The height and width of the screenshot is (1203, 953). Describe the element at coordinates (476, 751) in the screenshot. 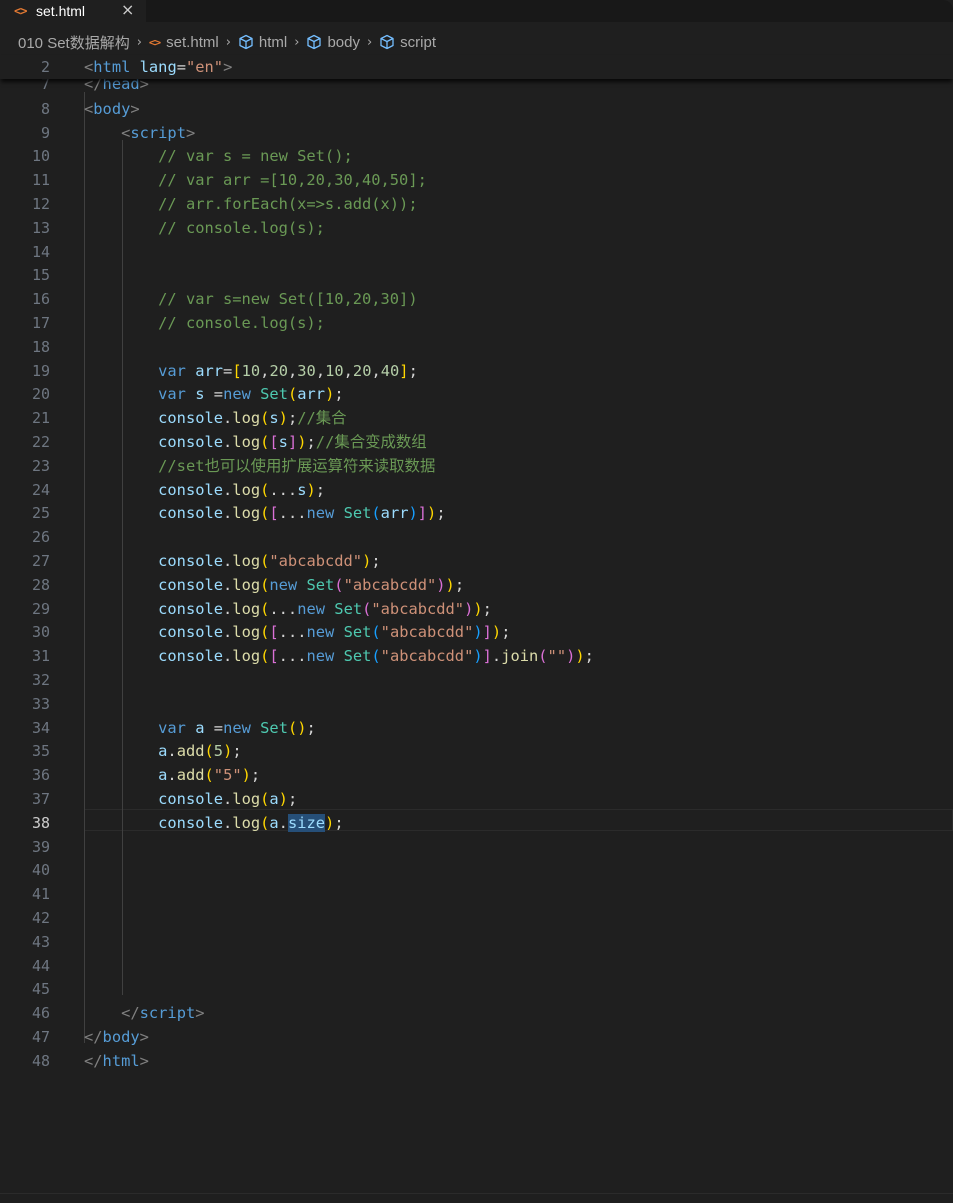

I see `code-line: 35 a.add(5);` at that location.